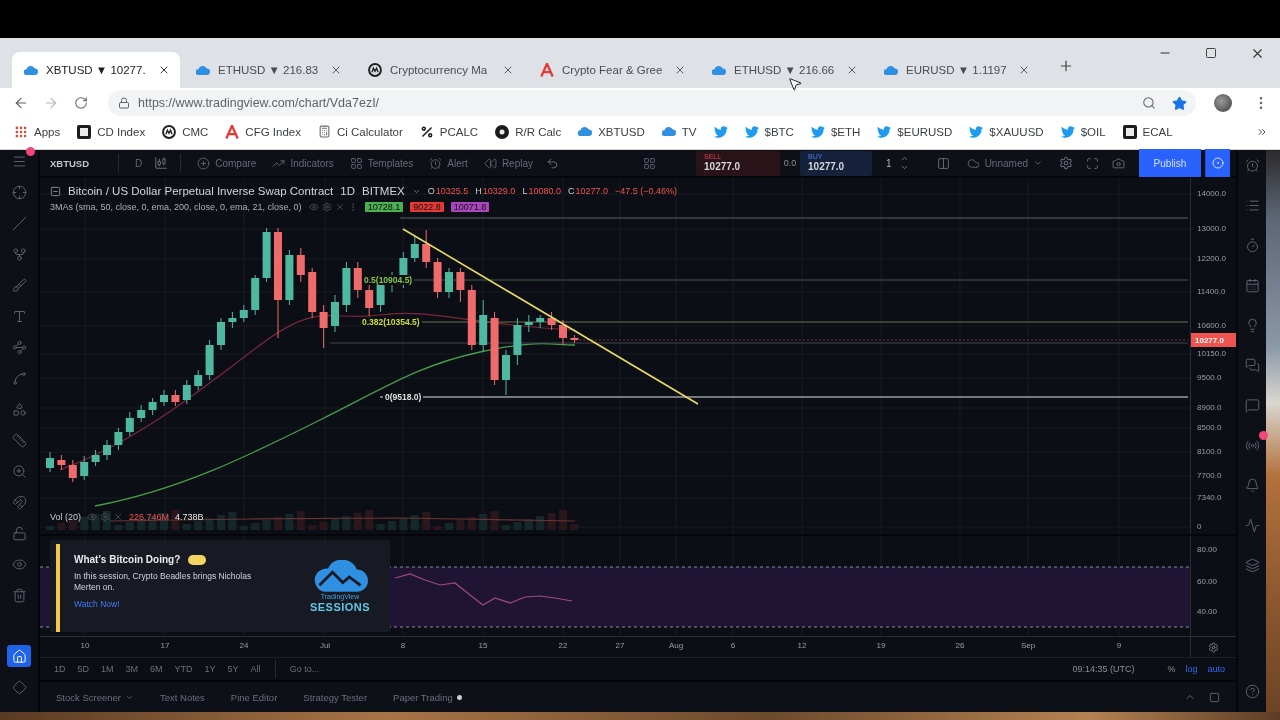  Describe the element at coordinates (60, 669) in the screenshot. I see `range-button: 1D` at that location.